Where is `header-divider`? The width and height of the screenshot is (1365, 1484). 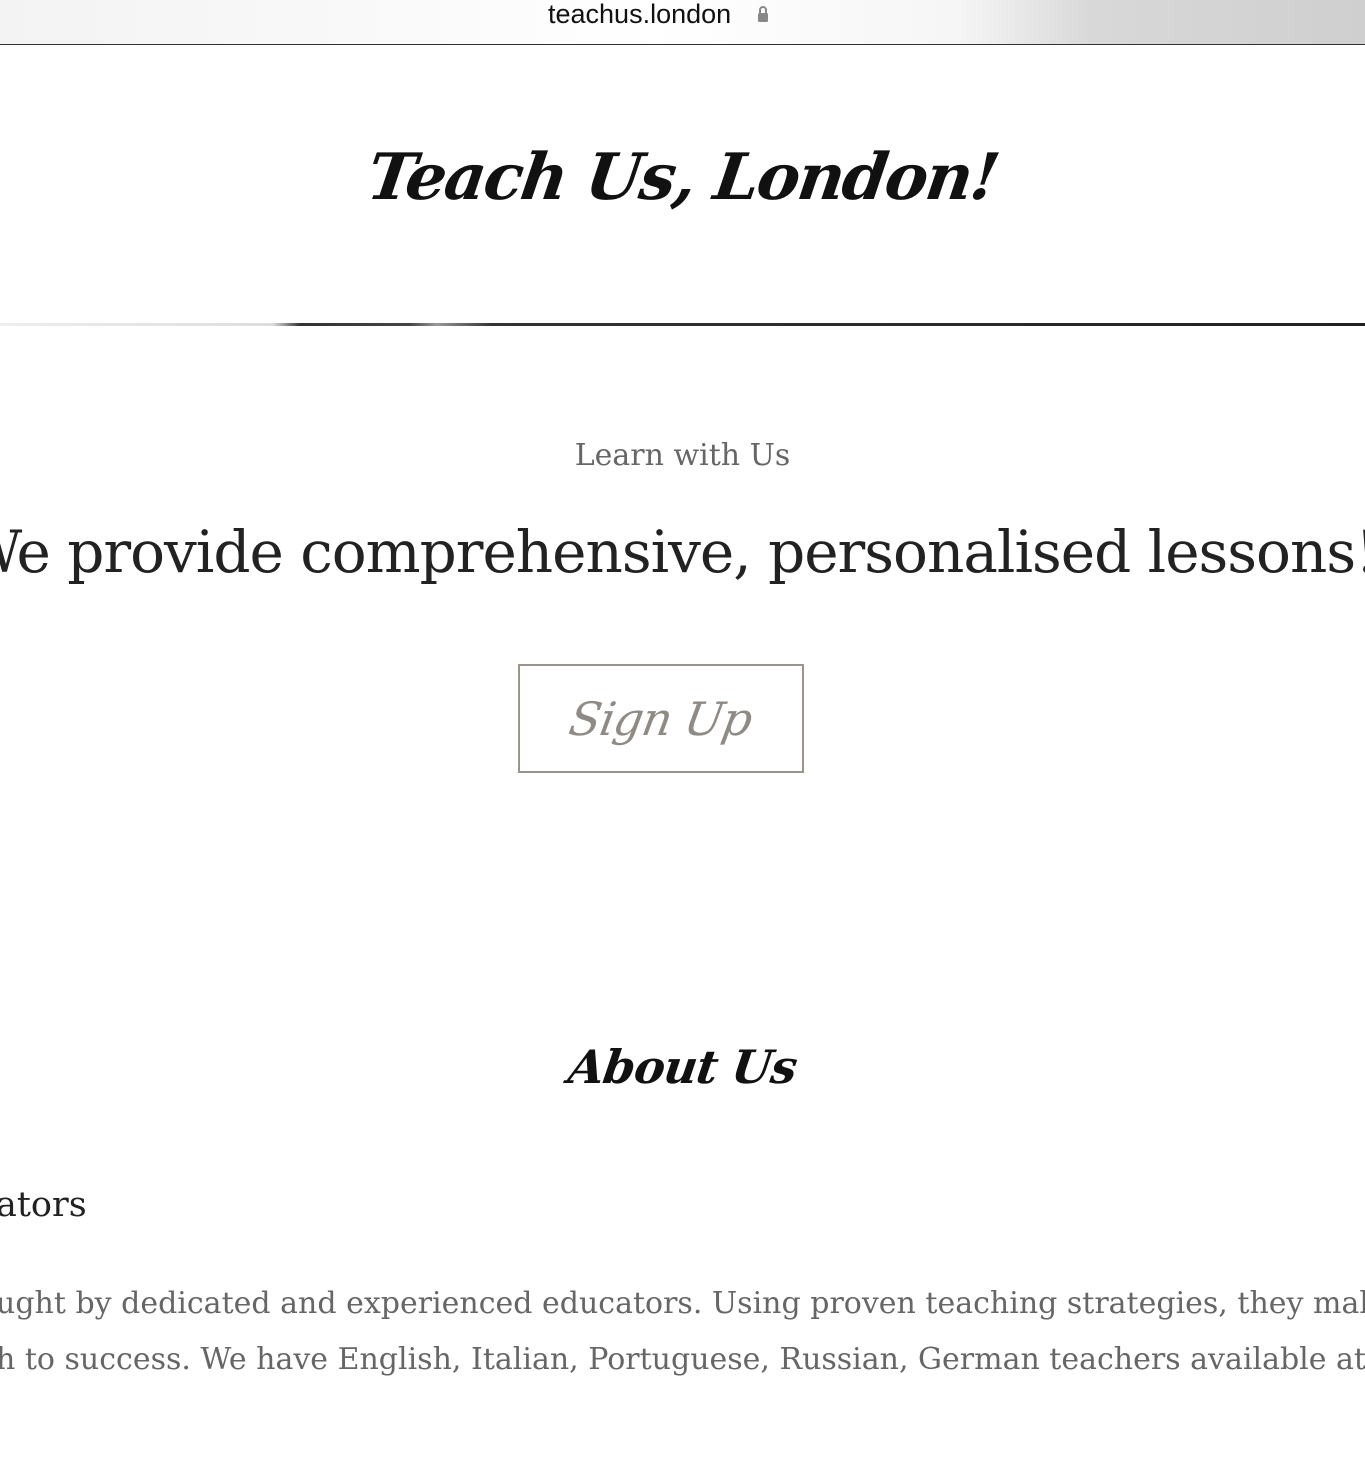
header-divider is located at coordinates (682, 324).